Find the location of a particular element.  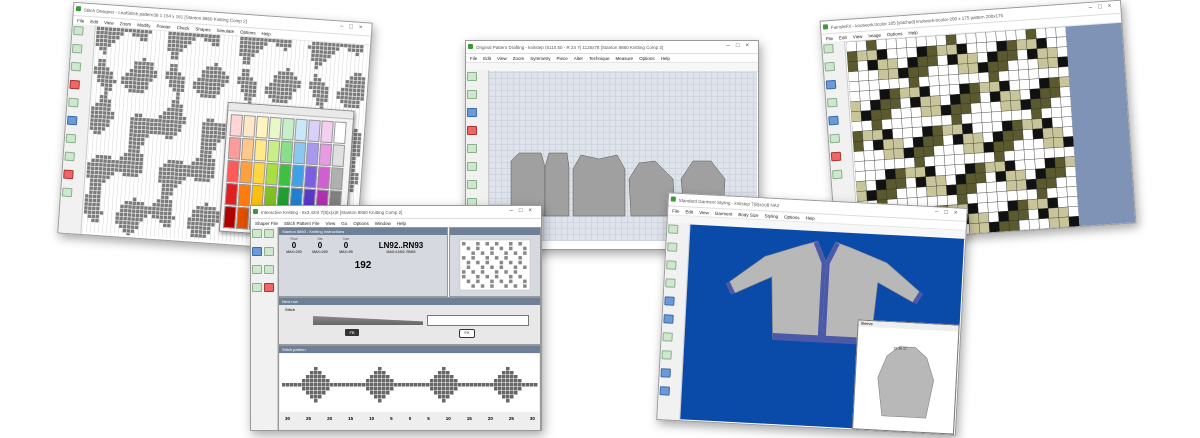

menu-item: Symmetry is located at coordinates (540, 58).